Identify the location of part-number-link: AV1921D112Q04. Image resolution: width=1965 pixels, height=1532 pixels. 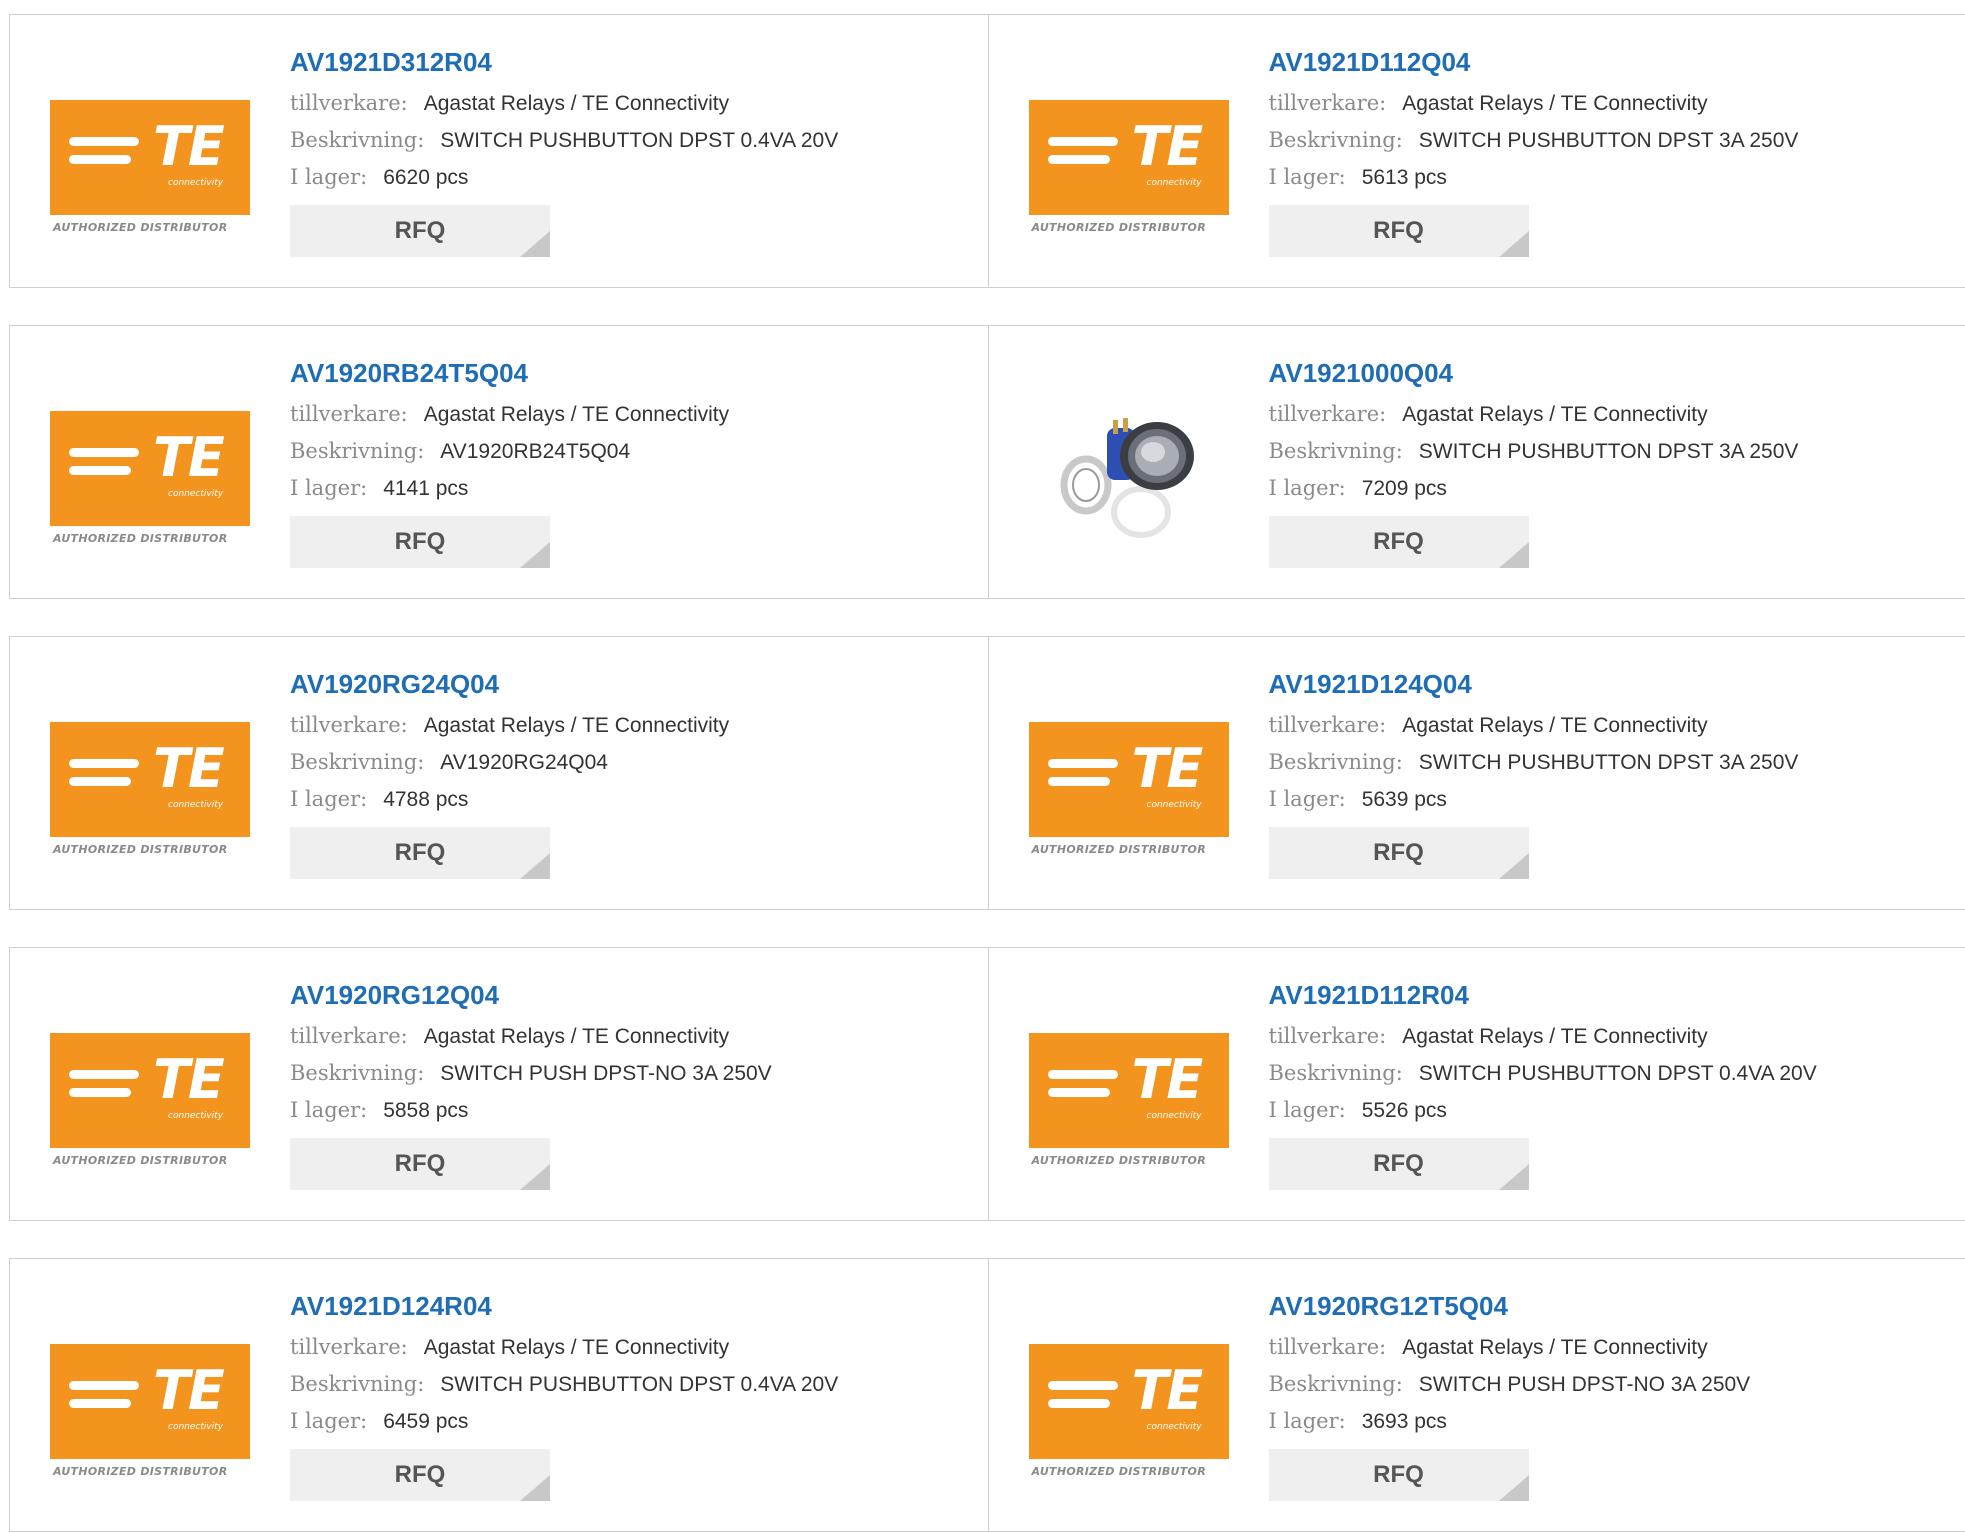
(1534, 65).